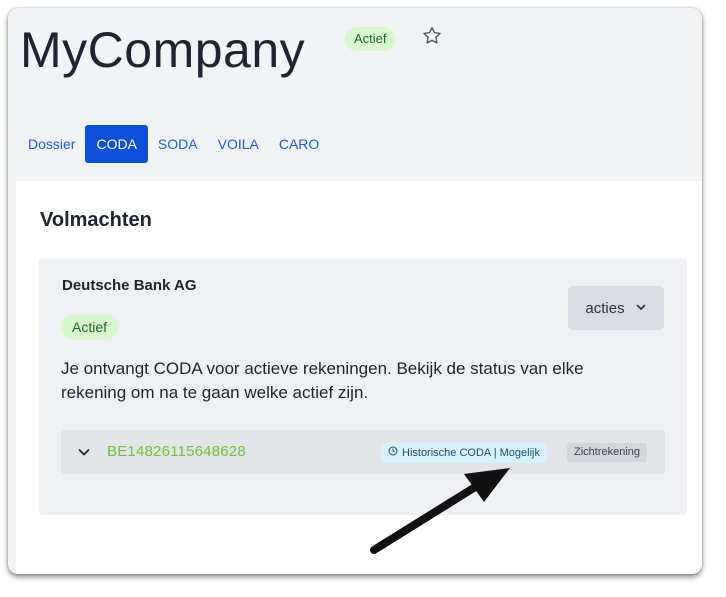 The image size is (726, 597). I want to click on clock-icon, so click(393, 453).